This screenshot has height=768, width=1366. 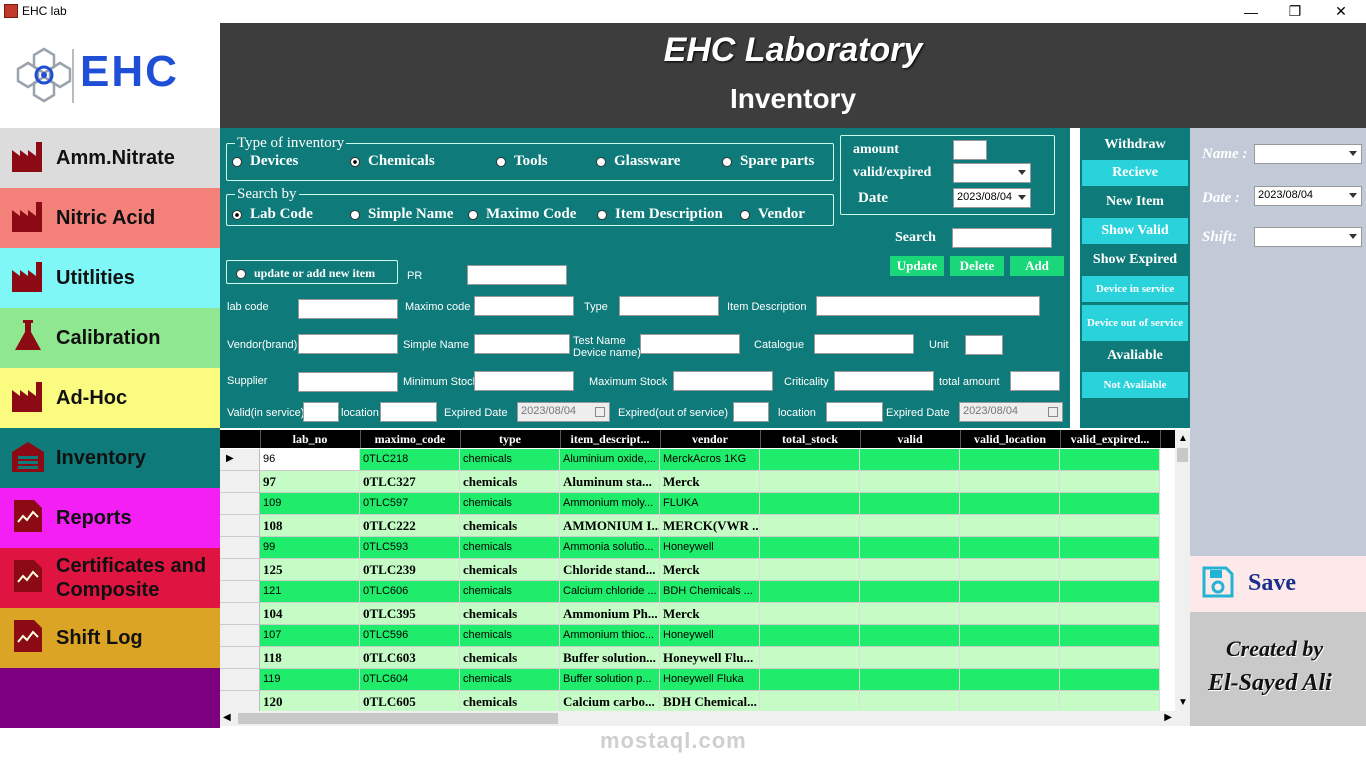 I want to click on table-cell: 0TLC222, so click(x=410, y=526).